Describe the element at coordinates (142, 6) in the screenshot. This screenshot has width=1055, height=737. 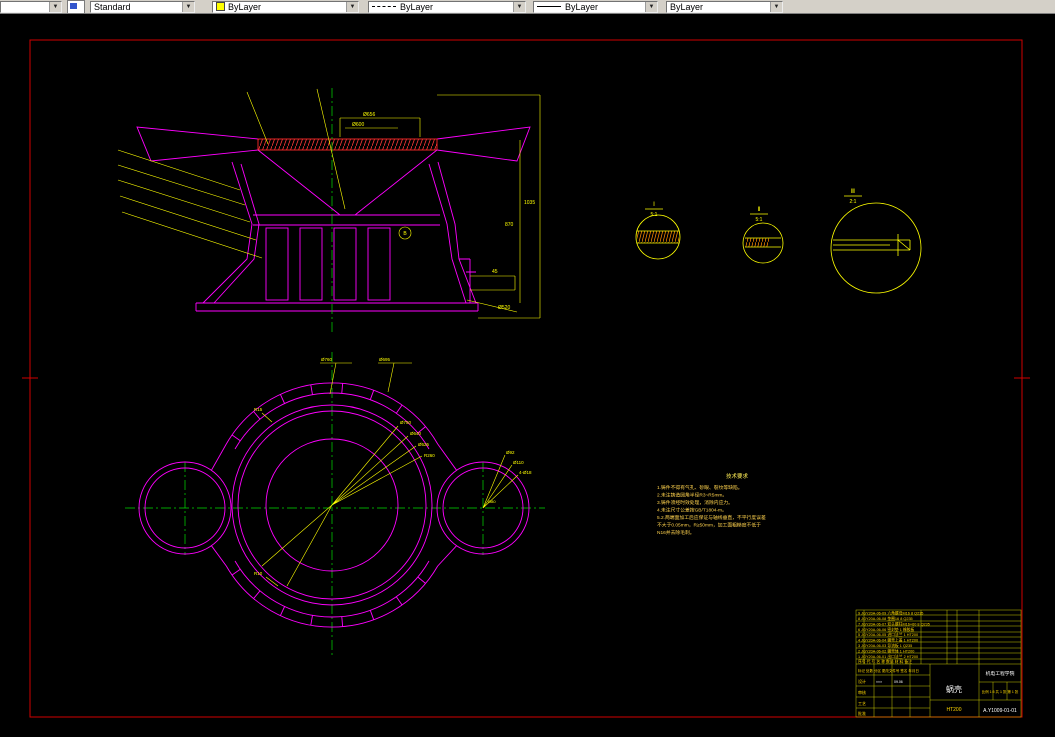
I see `text-style-combo: Standard ▼` at that location.